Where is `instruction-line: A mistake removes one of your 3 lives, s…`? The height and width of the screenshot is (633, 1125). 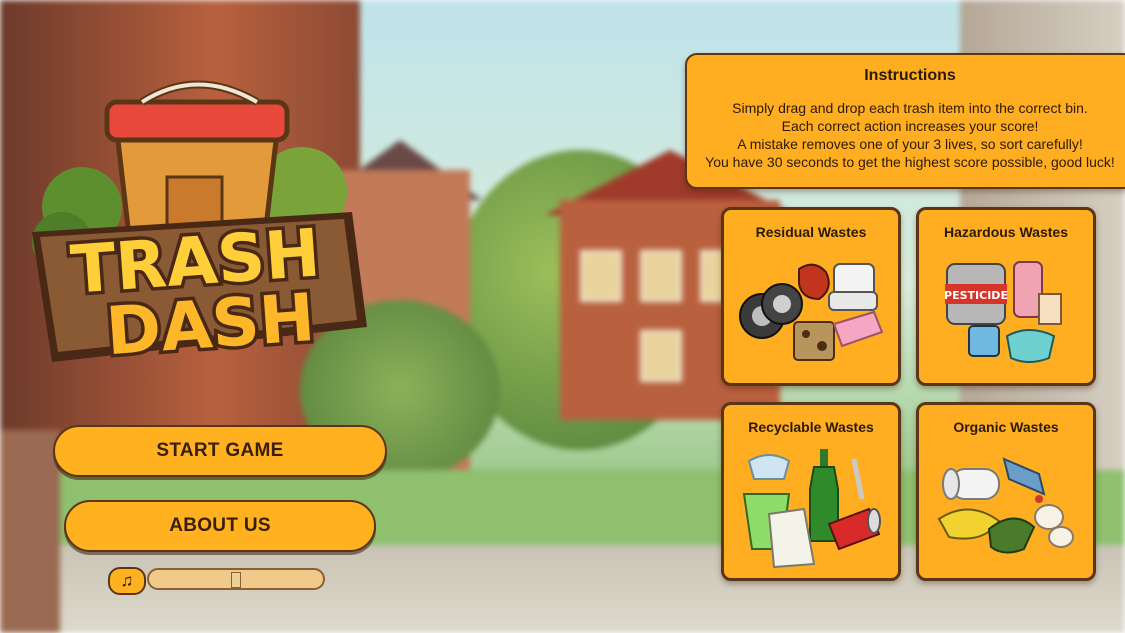
instruction-line: A mistake removes one of your 3 lives, s… is located at coordinates (910, 144).